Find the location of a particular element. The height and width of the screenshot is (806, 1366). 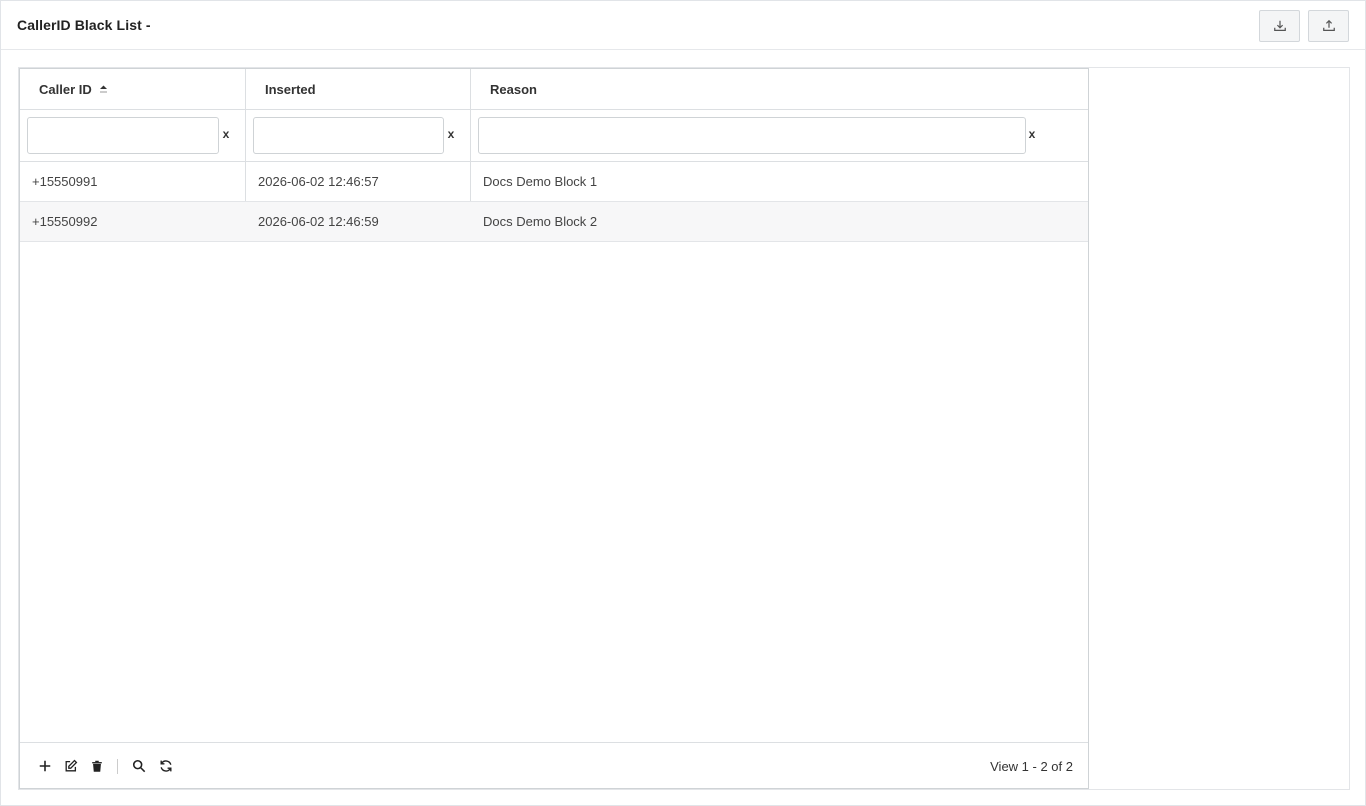

column-header-inserted: Inserted is located at coordinates (290, 89).